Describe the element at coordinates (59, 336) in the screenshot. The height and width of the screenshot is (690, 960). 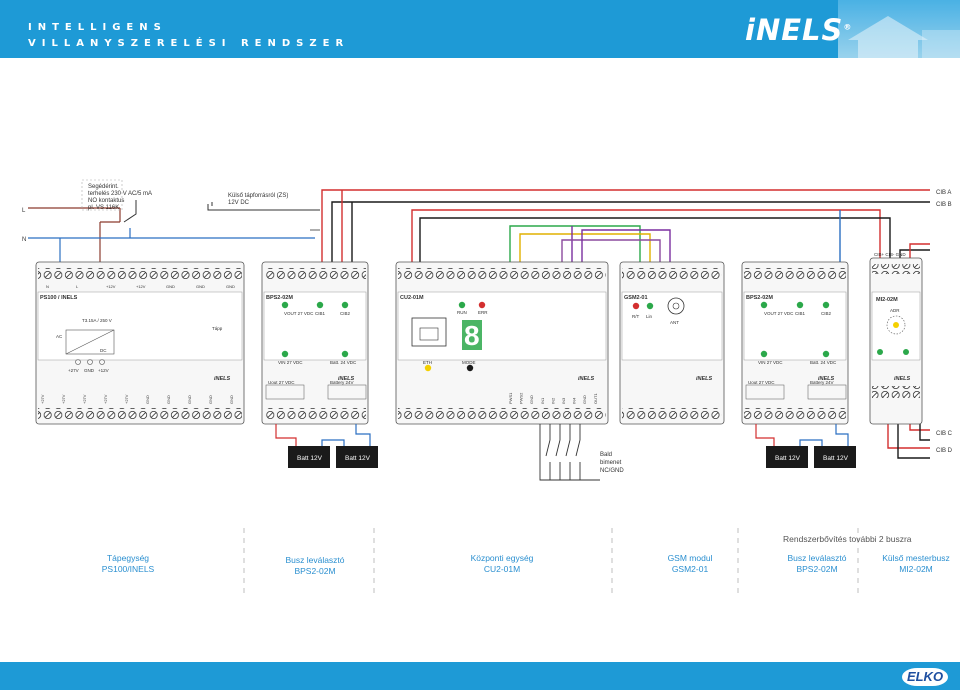
I see `ps100-ac: AC` at that location.